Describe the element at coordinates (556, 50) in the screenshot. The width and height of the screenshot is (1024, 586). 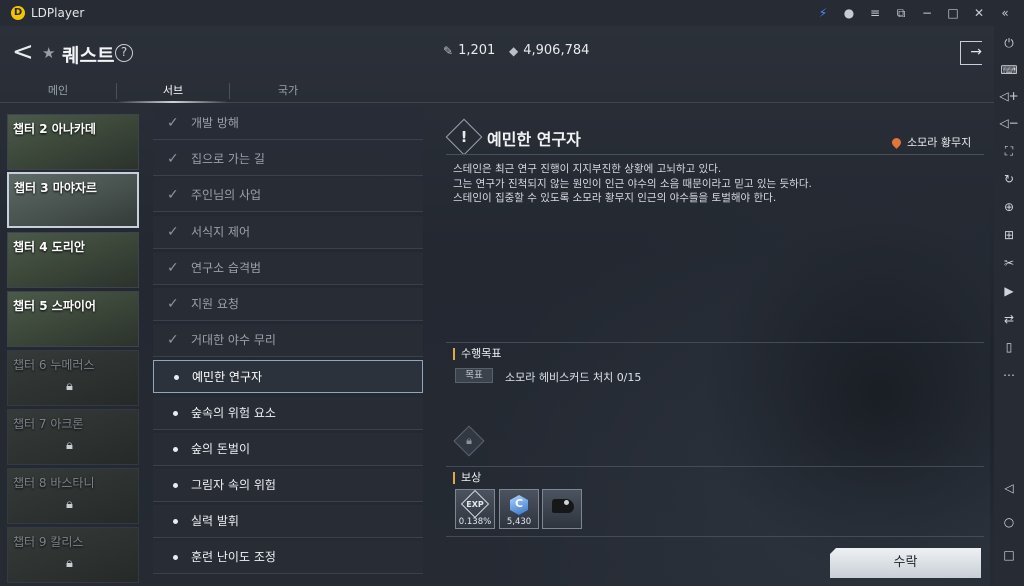
I see `currency-2-value: 4,906,784` at that location.